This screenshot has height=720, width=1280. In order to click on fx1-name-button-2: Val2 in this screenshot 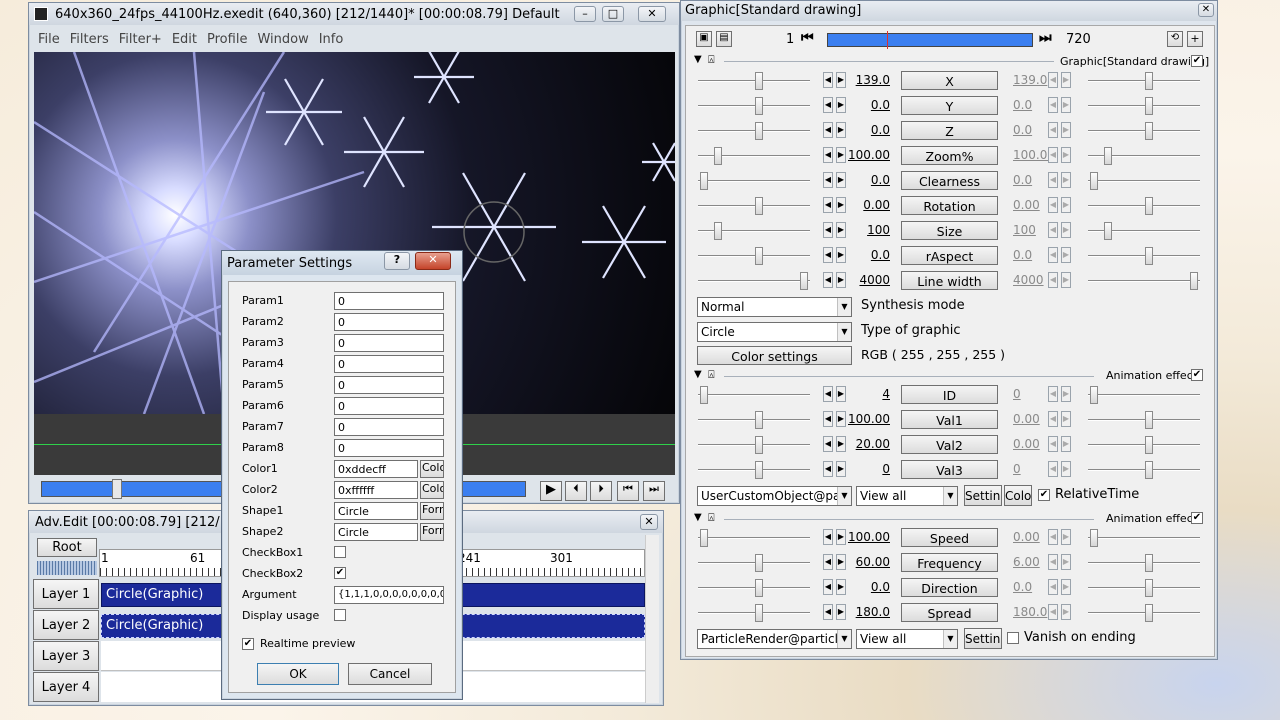, I will do `click(949, 444)`.